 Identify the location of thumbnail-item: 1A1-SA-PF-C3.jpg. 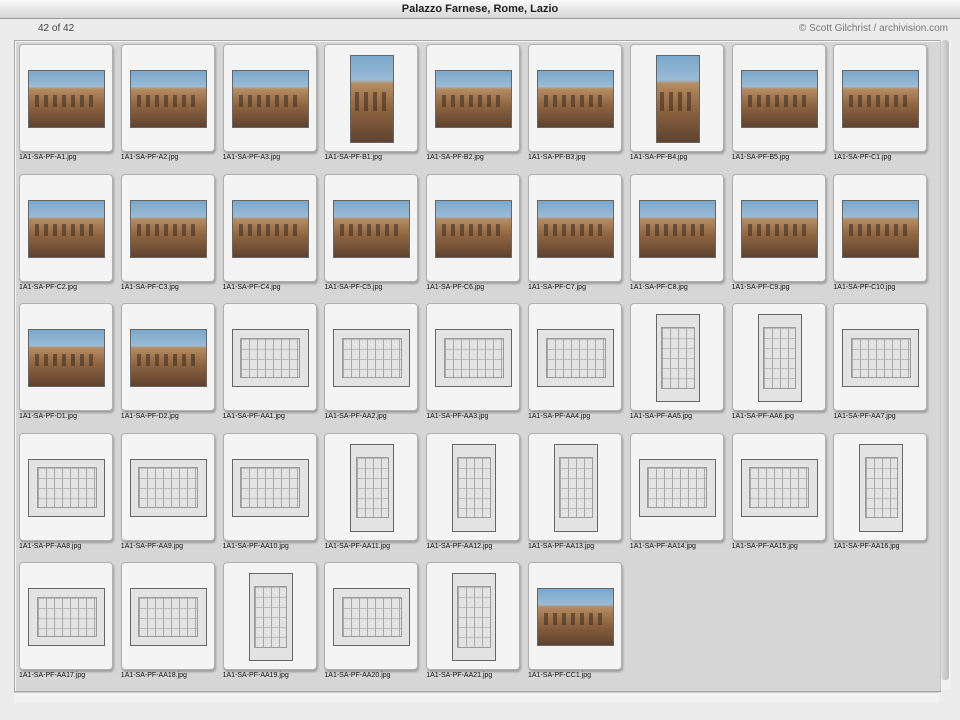
(167, 234).